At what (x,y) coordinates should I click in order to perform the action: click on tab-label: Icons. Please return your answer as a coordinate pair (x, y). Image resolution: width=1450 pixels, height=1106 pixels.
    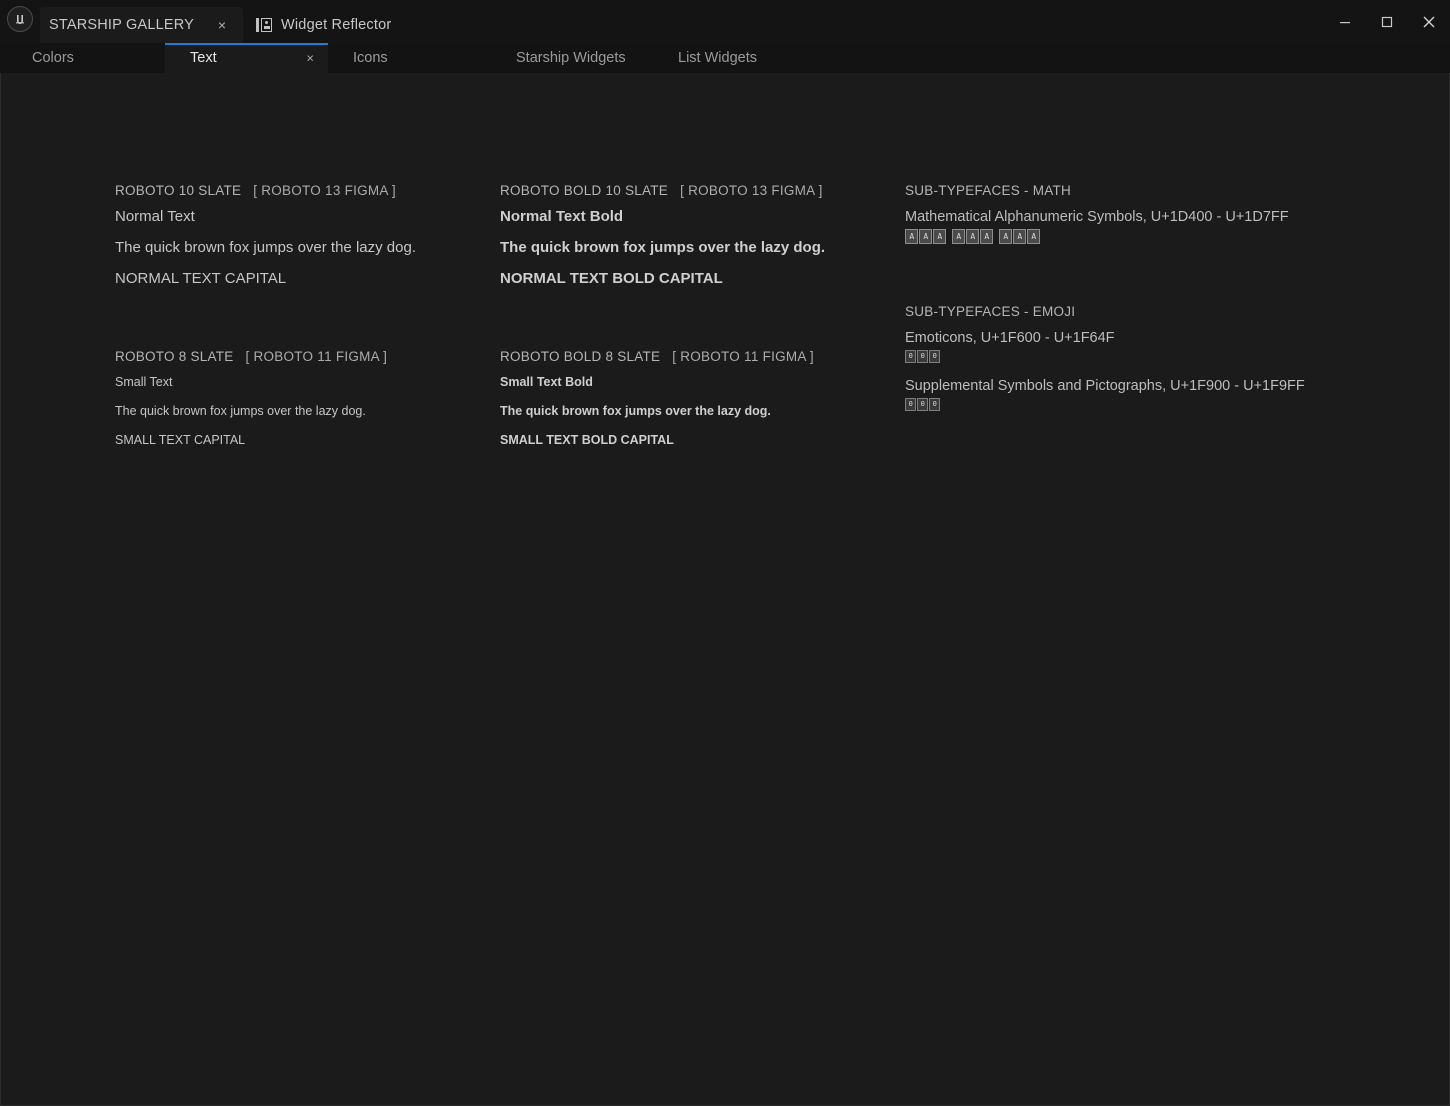
    Looking at the image, I should click on (370, 58).